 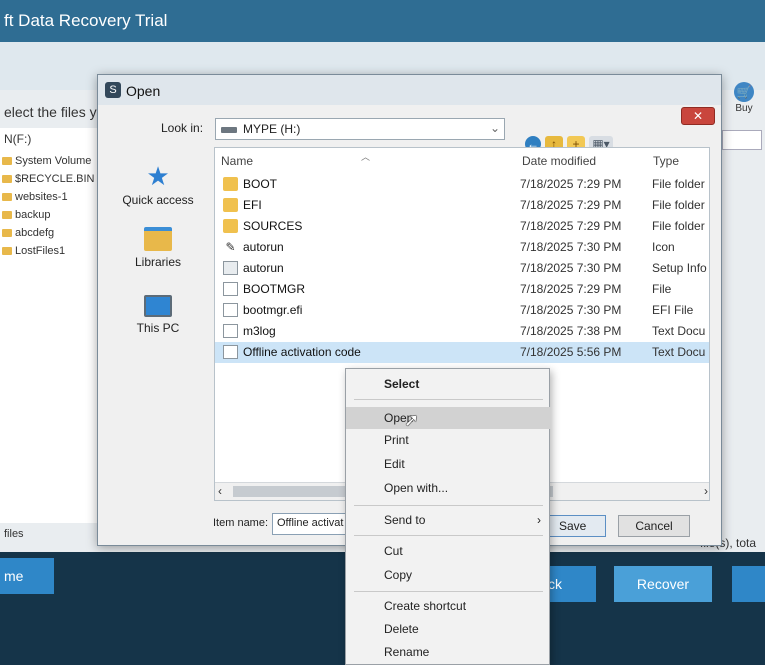 I want to click on file-row: BOOTMGR 7/18/2025 7:29 PM File, so click(x=462, y=289).